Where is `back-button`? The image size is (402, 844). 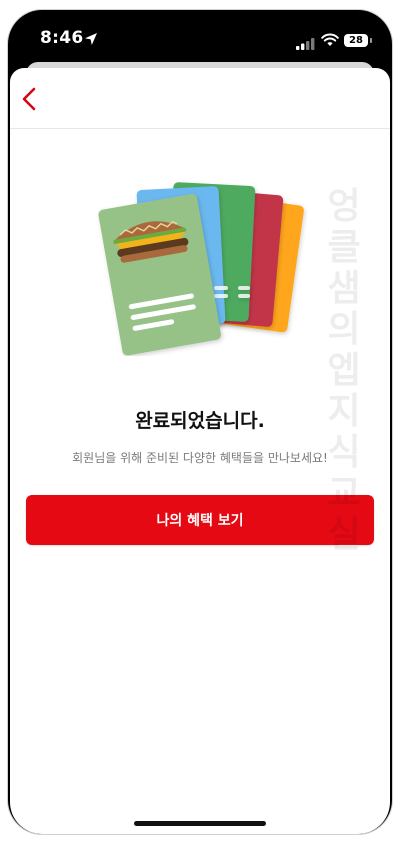
back-button is located at coordinates (31, 99).